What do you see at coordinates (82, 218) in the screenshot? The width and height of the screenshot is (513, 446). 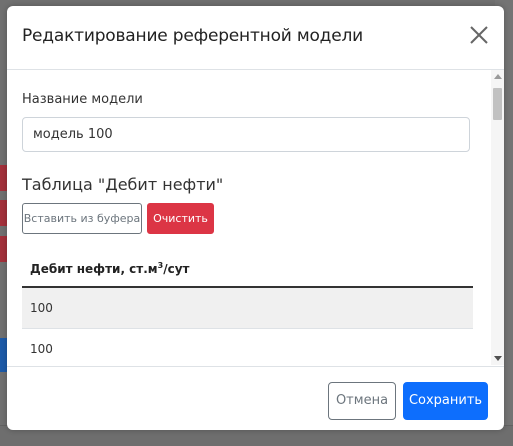 I see `paste-from-clipboard-button: Вставить из буфера` at bounding box center [82, 218].